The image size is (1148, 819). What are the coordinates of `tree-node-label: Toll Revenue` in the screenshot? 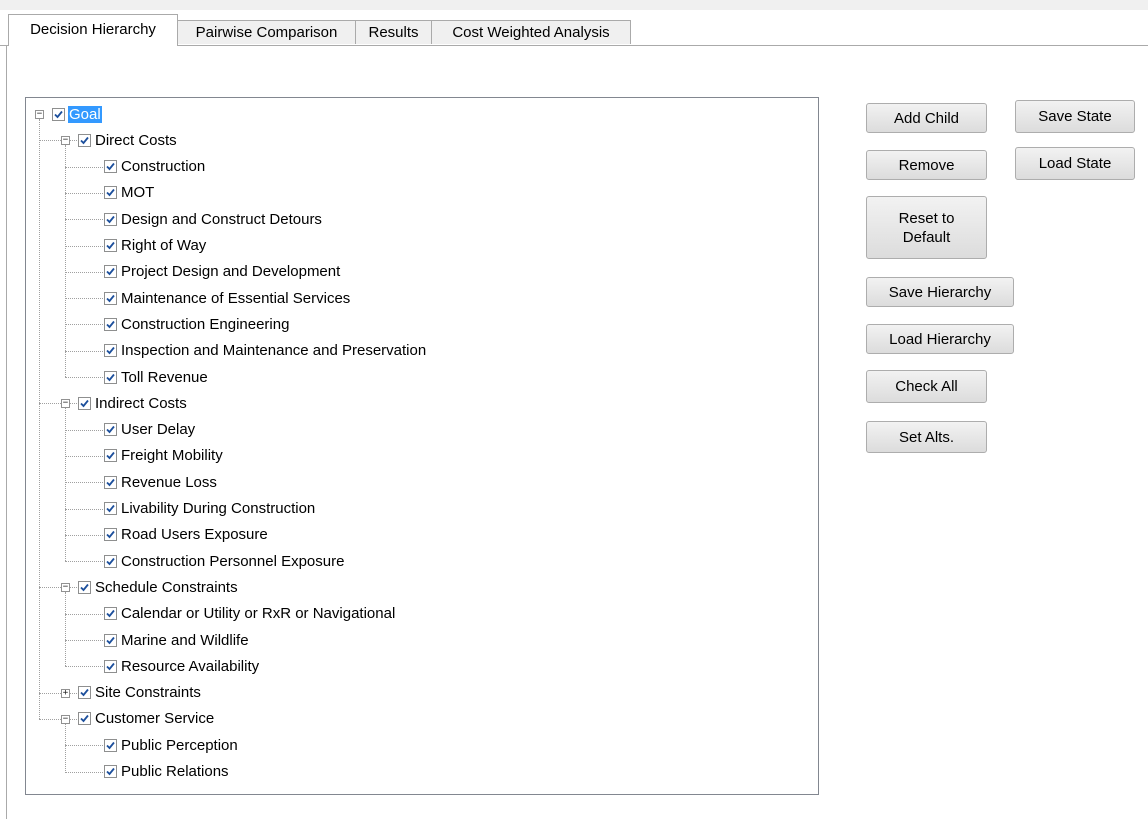 It's located at (164, 377).